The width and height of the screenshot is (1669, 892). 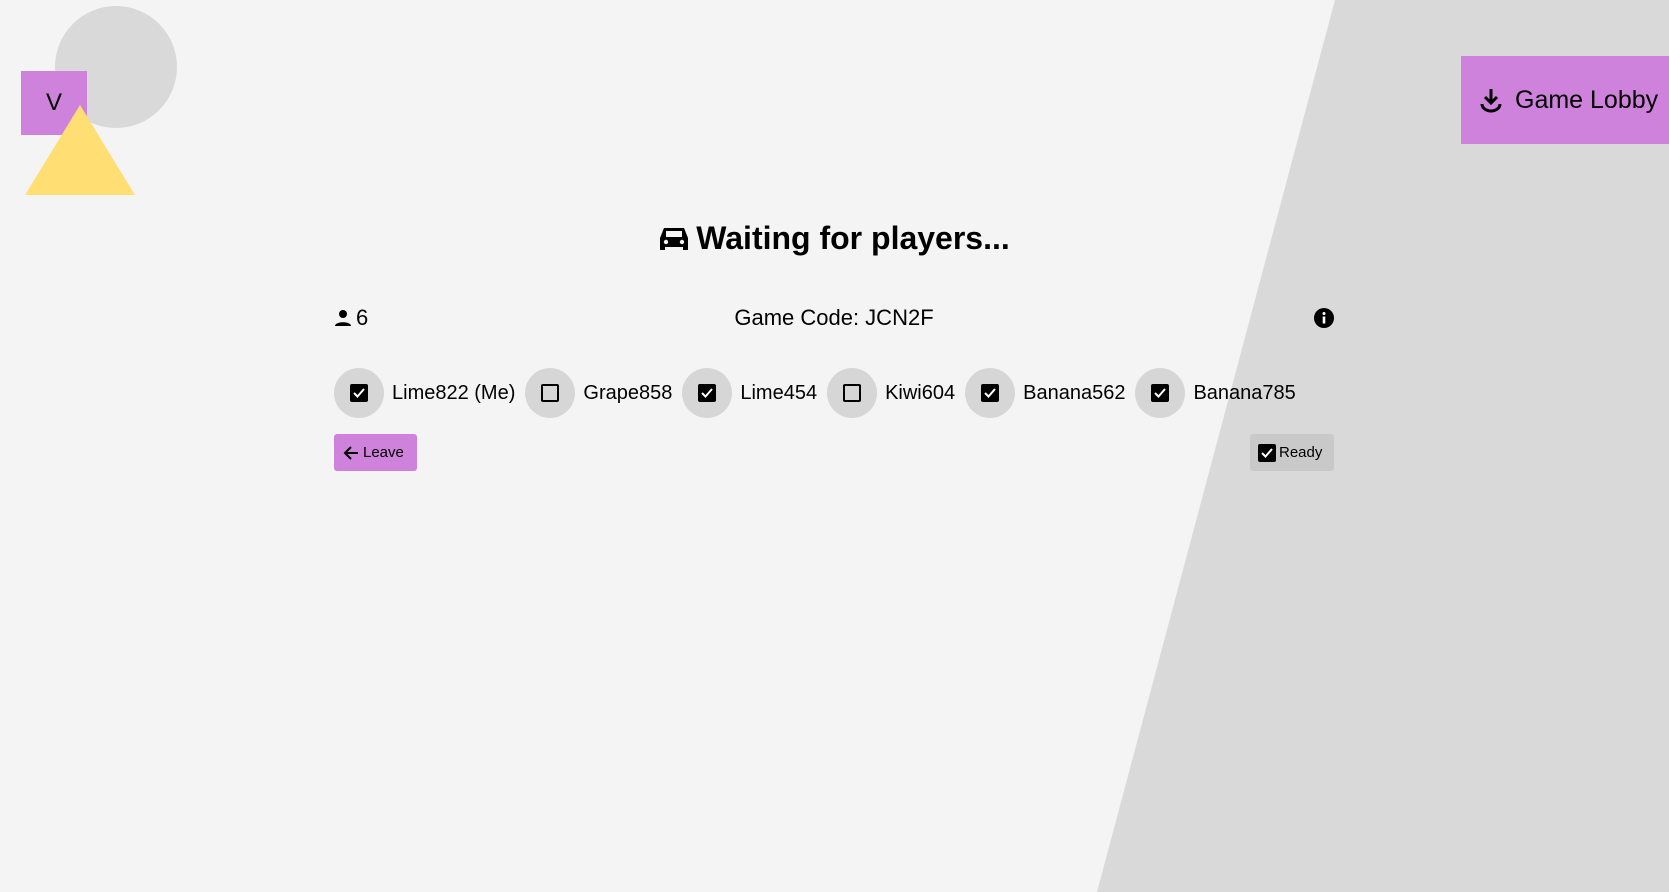 I want to click on player-chip: Kiwi604, so click(x=891, y=393).